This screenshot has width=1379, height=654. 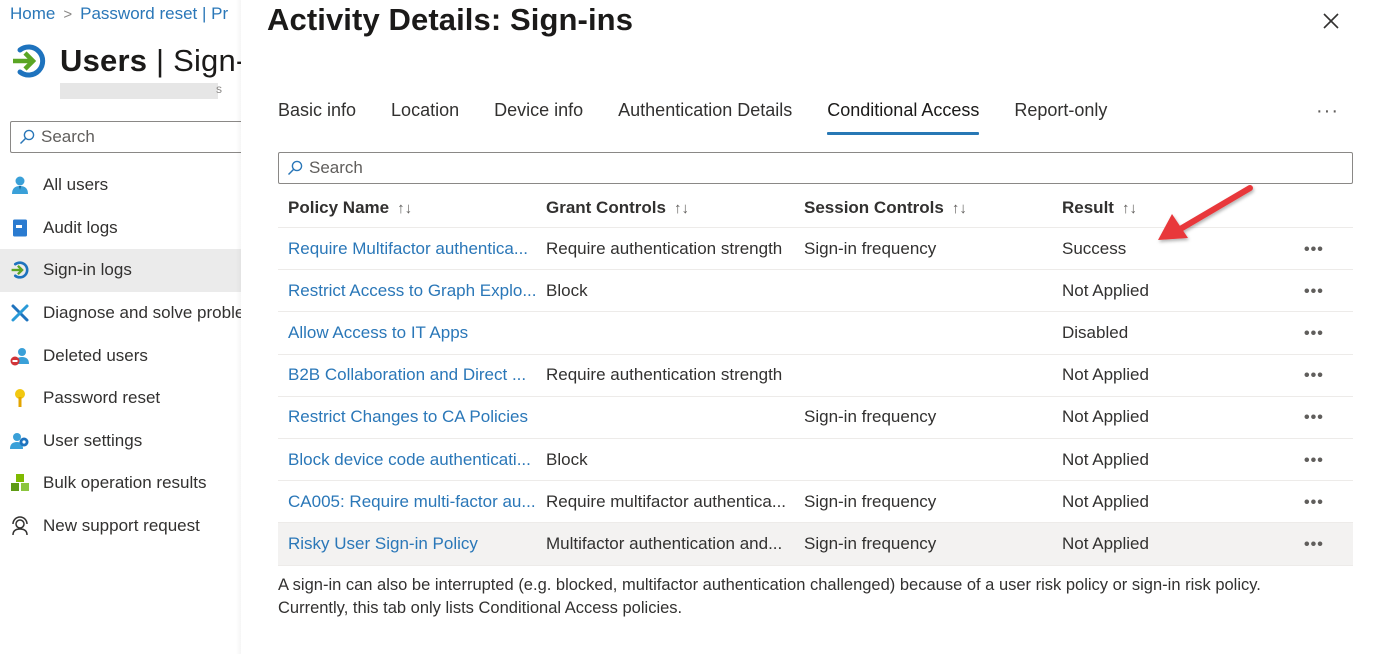 What do you see at coordinates (1331, 21) in the screenshot?
I see `close-icon` at bounding box center [1331, 21].